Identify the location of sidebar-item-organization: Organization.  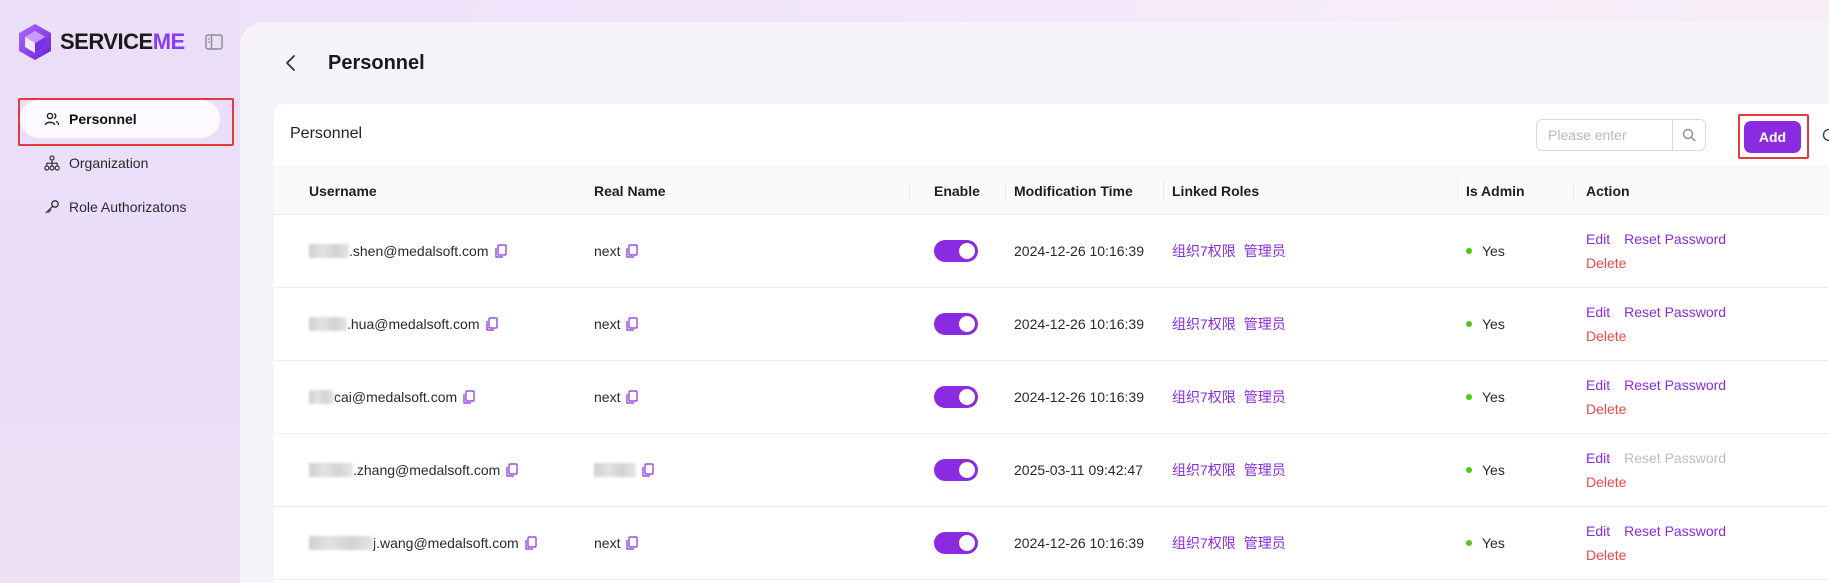
(120, 163).